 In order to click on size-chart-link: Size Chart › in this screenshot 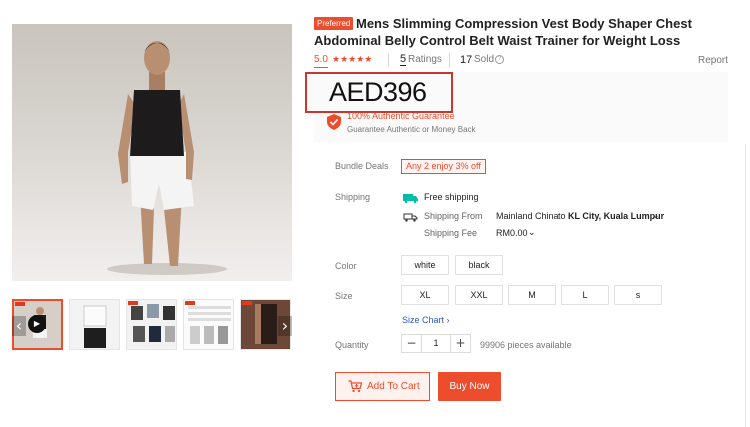, I will do `click(426, 320)`.